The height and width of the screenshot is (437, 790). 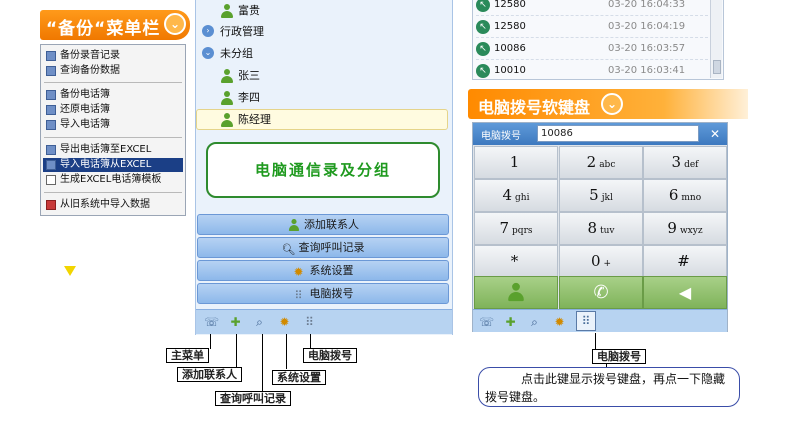 What do you see at coordinates (113, 56) in the screenshot?
I see `menu-item-backup-recordings: 备份录音记录` at bounding box center [113, 56].